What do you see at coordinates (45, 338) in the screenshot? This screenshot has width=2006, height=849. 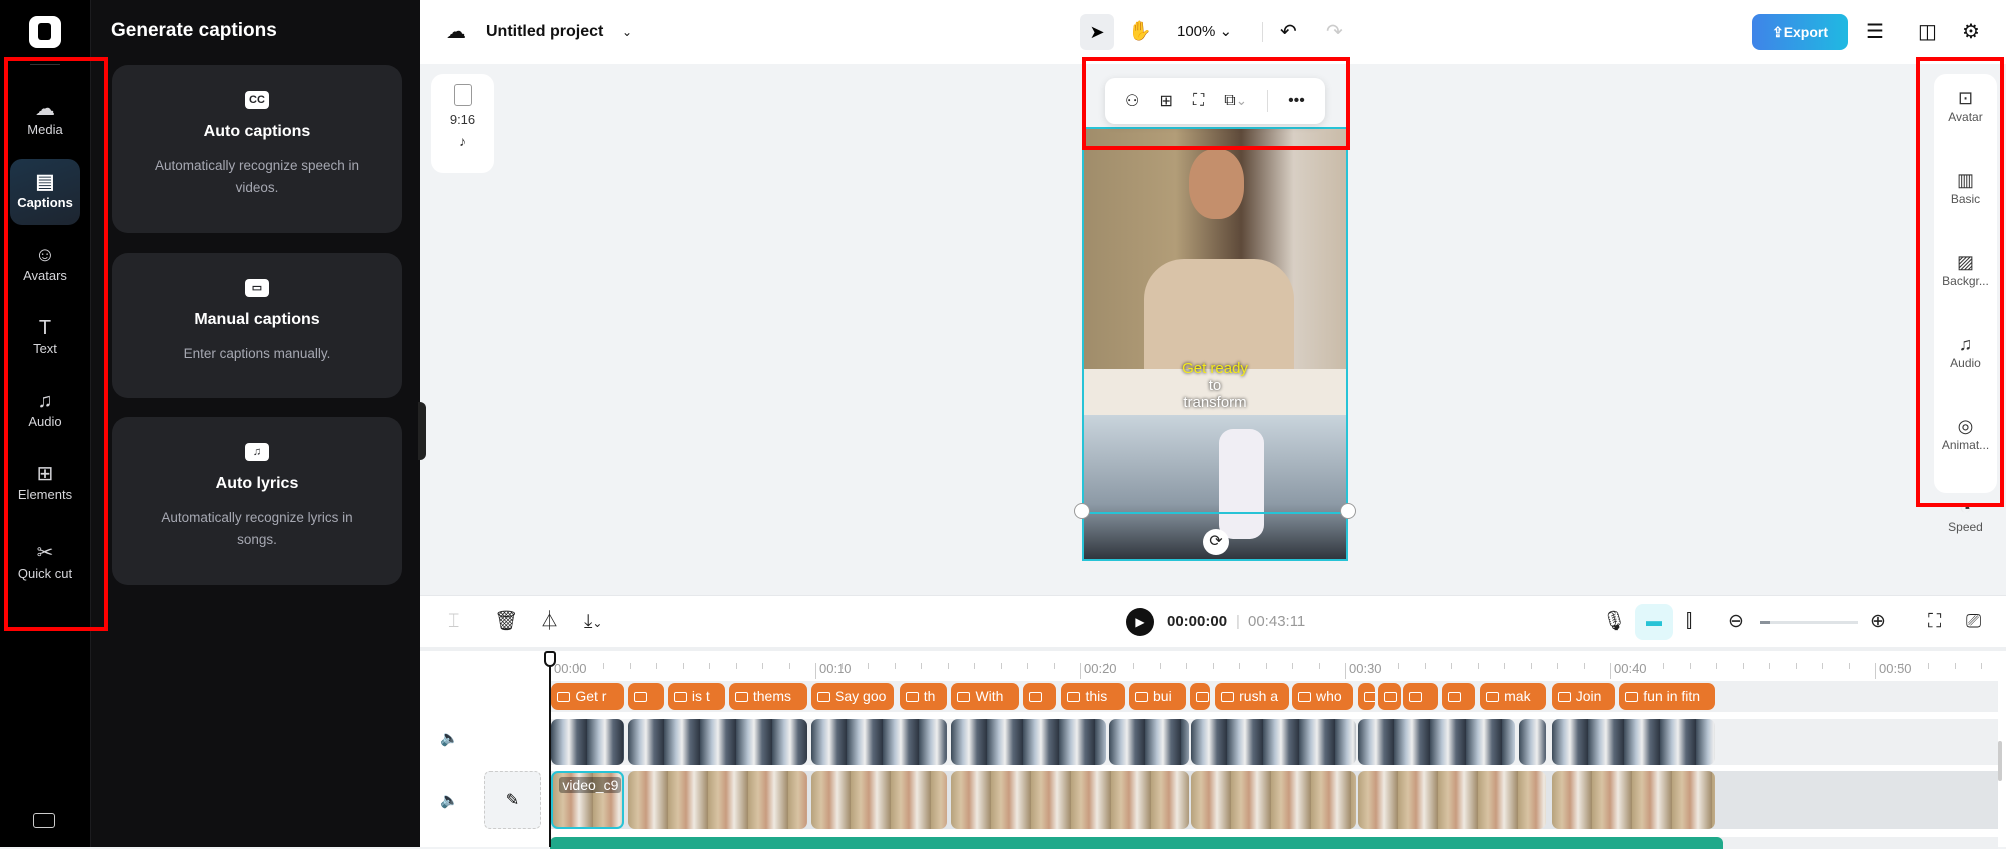 I see `rail-item-text: T Text` at bounding box center [45, 338].